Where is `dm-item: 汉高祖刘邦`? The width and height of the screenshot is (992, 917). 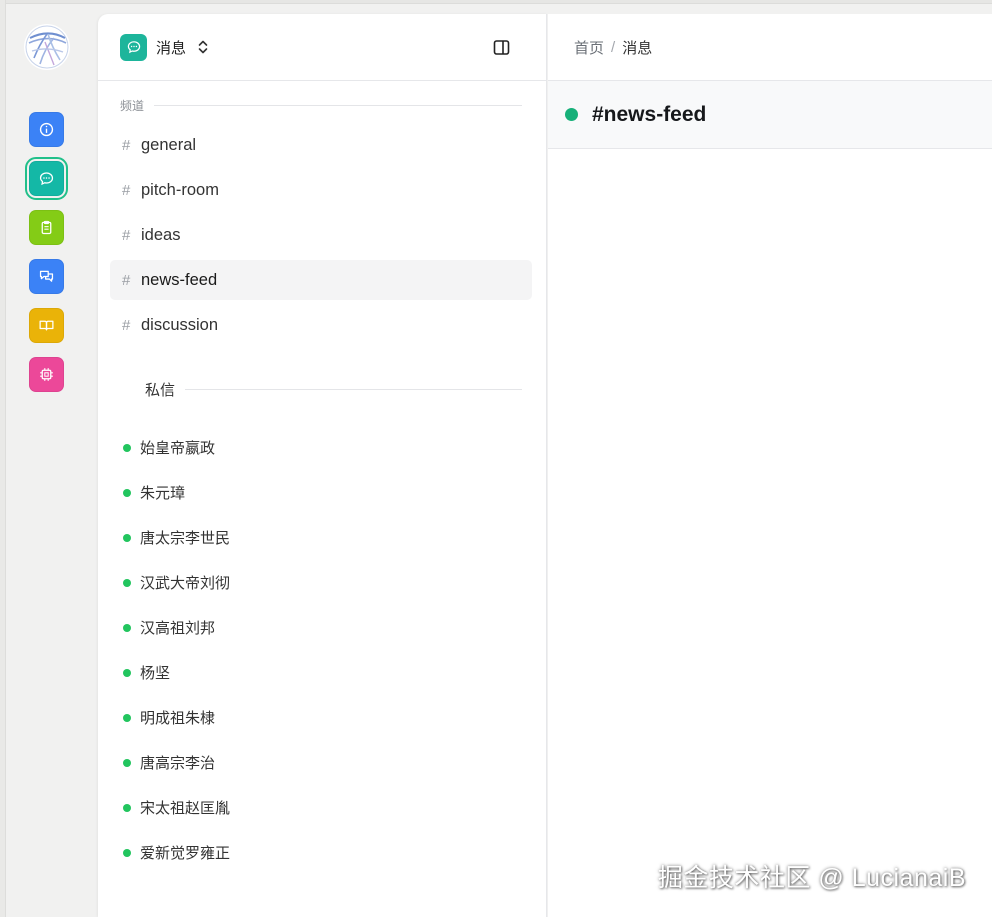
dm-item: 汉高祖刘邦 is located at coordinates (322, 627).